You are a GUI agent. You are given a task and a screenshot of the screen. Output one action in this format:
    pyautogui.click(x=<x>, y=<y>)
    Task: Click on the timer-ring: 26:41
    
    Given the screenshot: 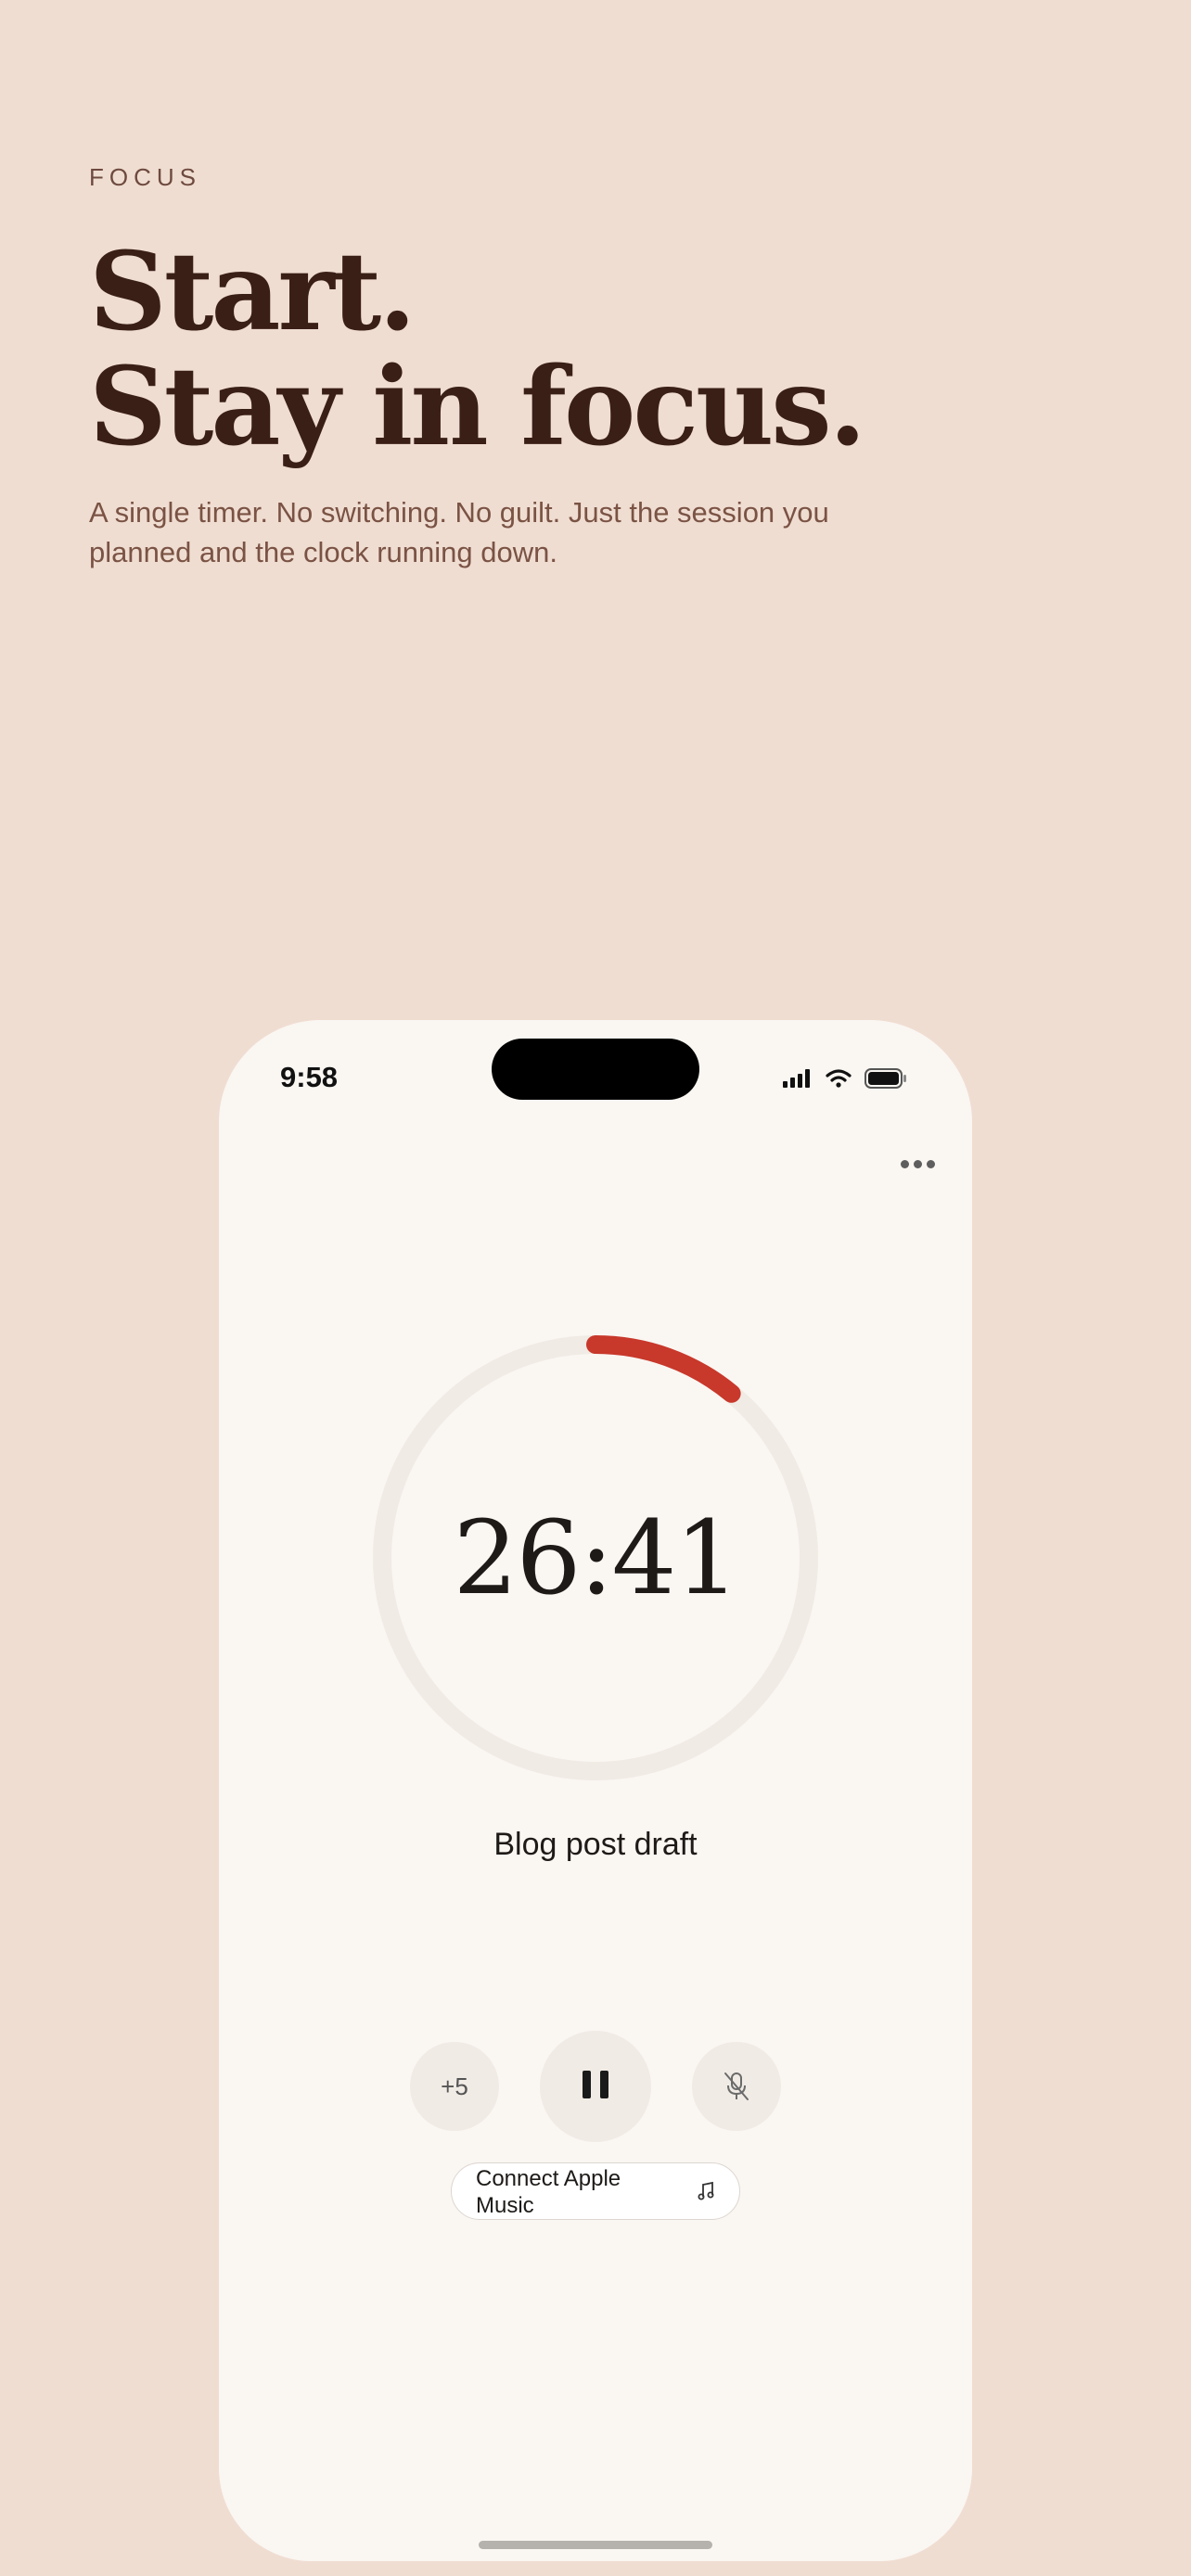 What is the action you would take?
    pyautogui.click(x=595, y=1558)
    